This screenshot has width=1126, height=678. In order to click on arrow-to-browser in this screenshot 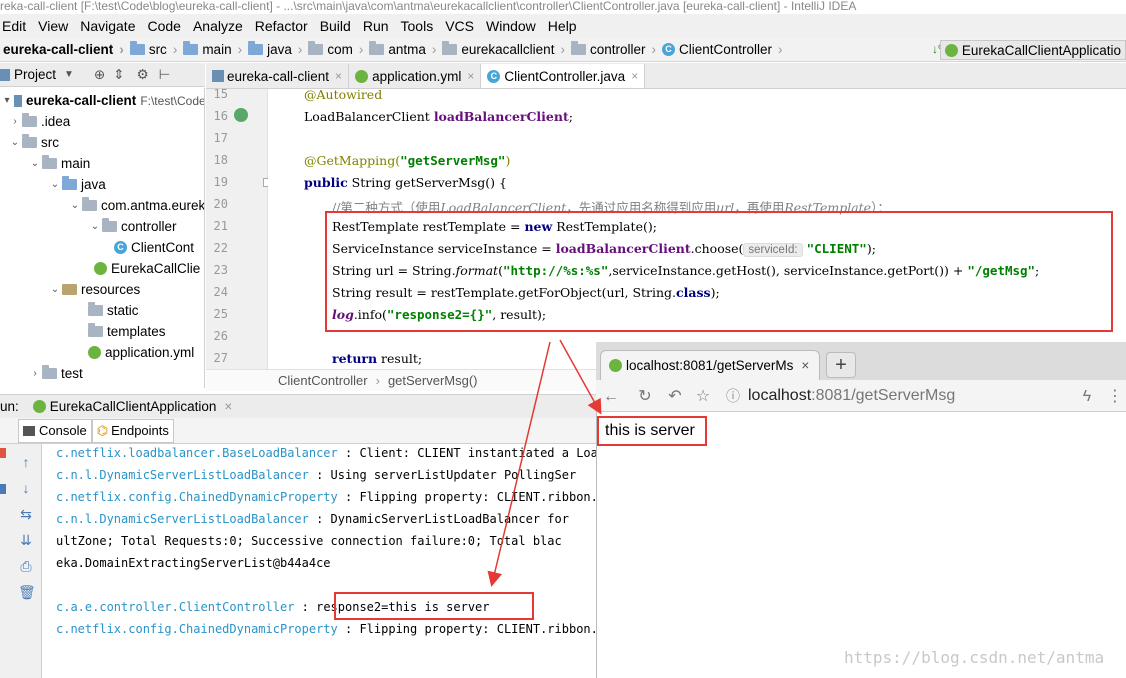, I will do `click(580, 377)`.